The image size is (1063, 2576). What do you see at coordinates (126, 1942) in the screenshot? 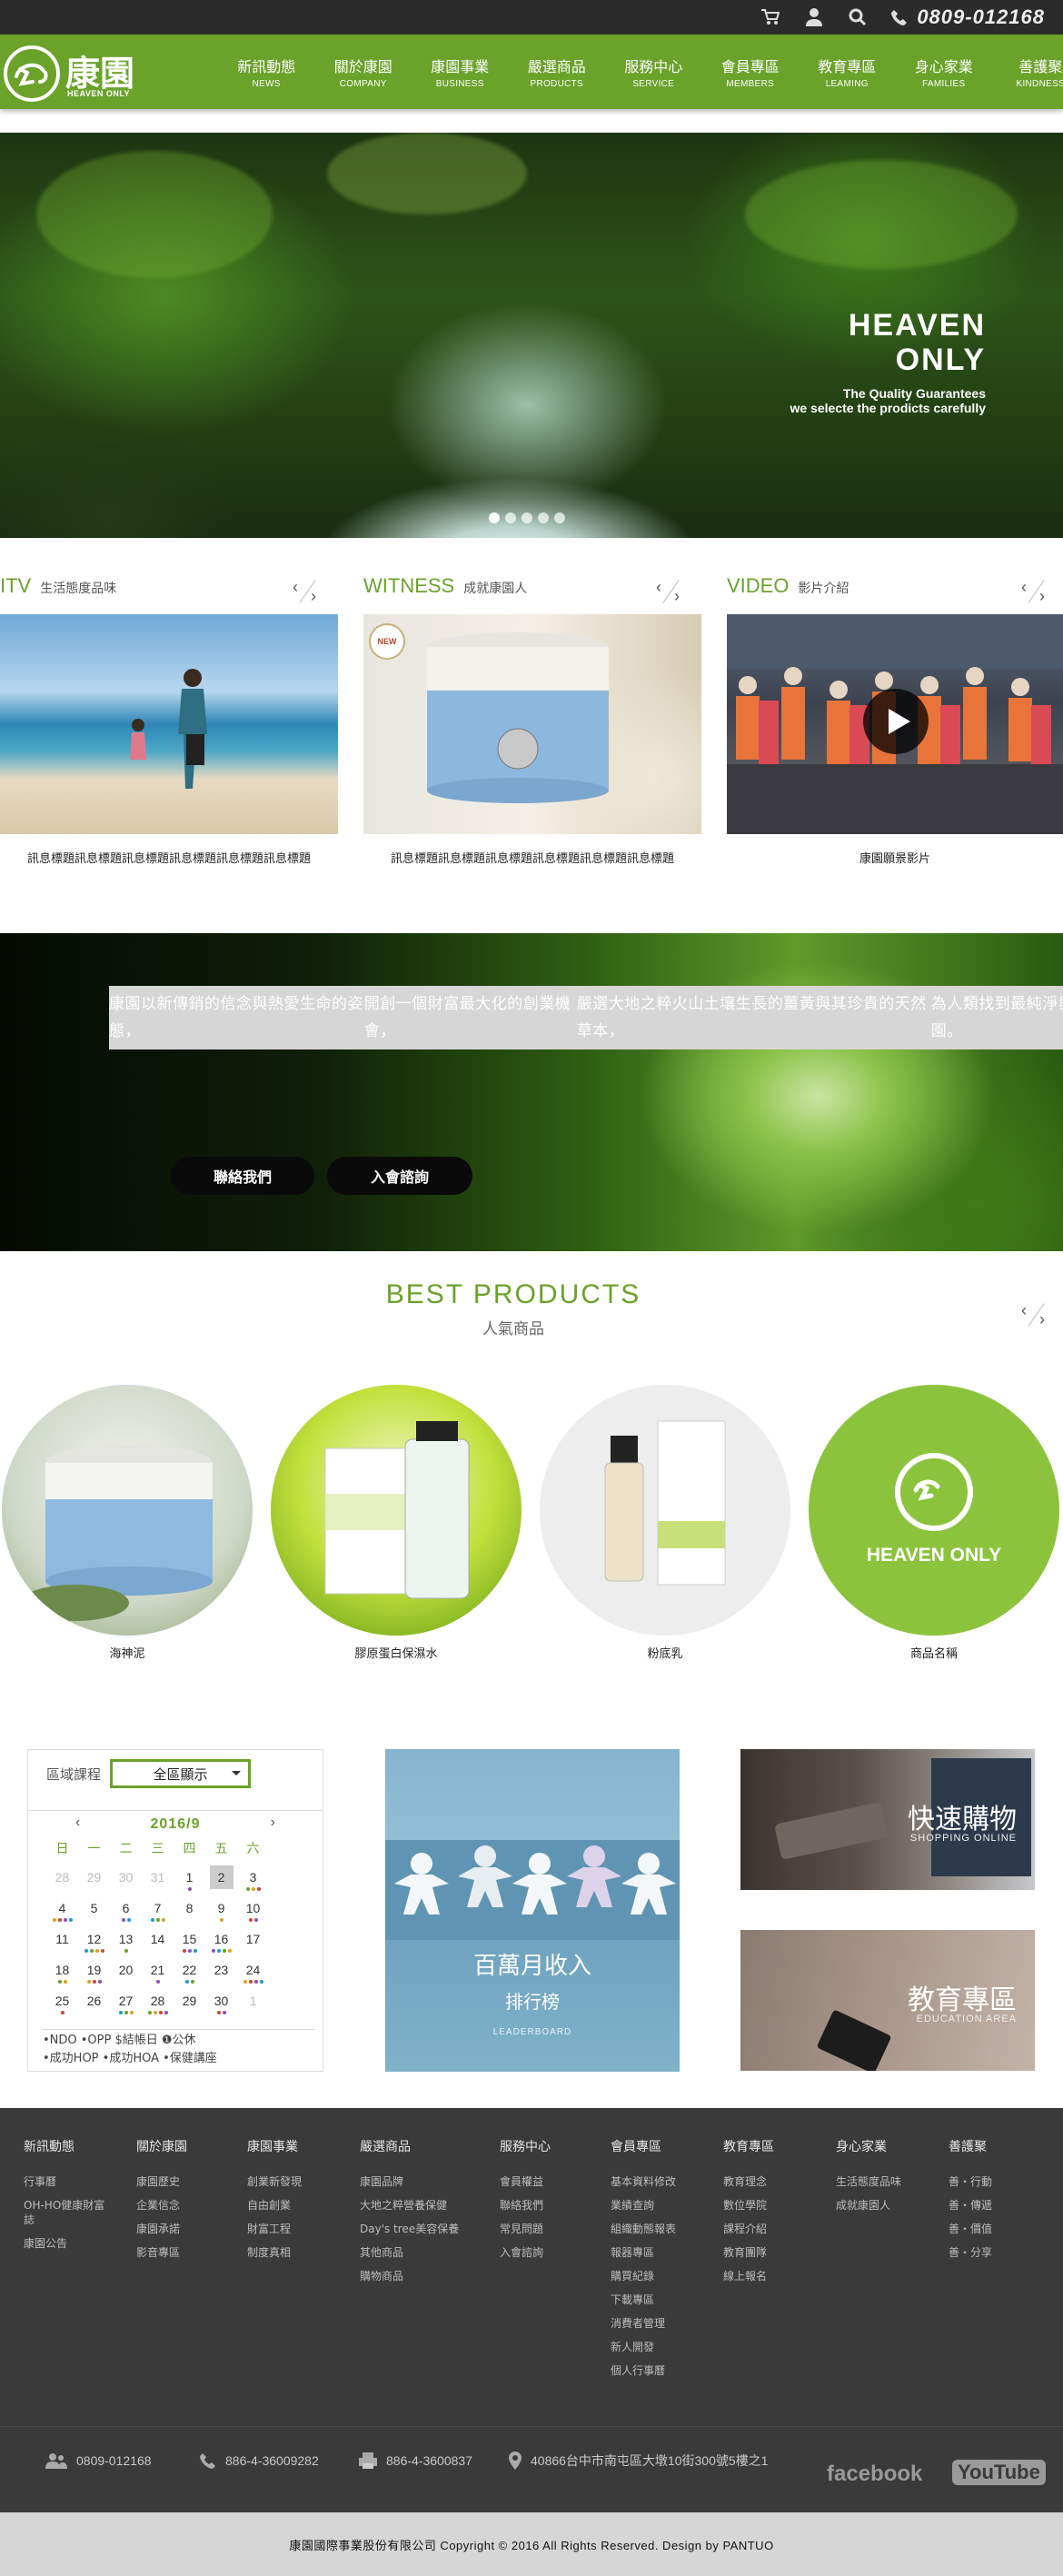
I see `calendar-day: 13` at bounding box center [126, 1942].